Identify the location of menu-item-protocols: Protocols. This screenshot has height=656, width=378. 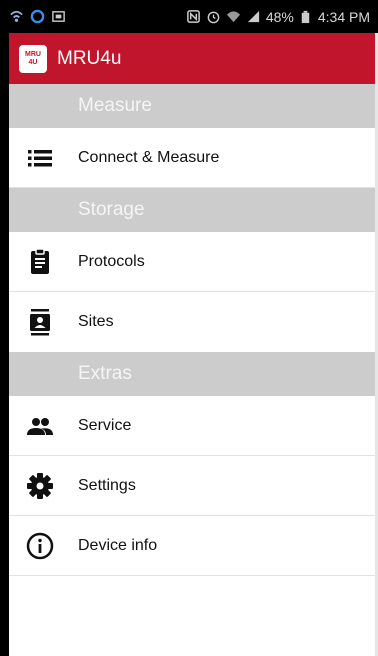
(193, 262).